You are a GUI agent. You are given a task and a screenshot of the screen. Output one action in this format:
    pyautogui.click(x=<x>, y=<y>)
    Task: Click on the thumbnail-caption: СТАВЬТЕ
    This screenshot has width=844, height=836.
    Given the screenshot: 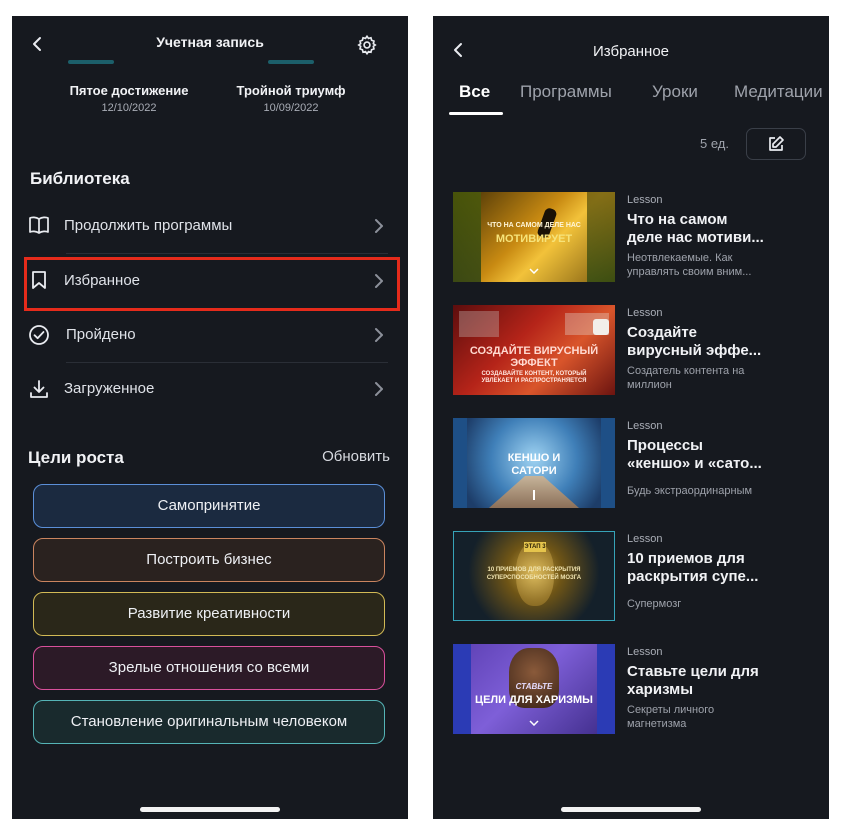 What is the action you would take?
    pyautogui.click(x=534, y=686)
    